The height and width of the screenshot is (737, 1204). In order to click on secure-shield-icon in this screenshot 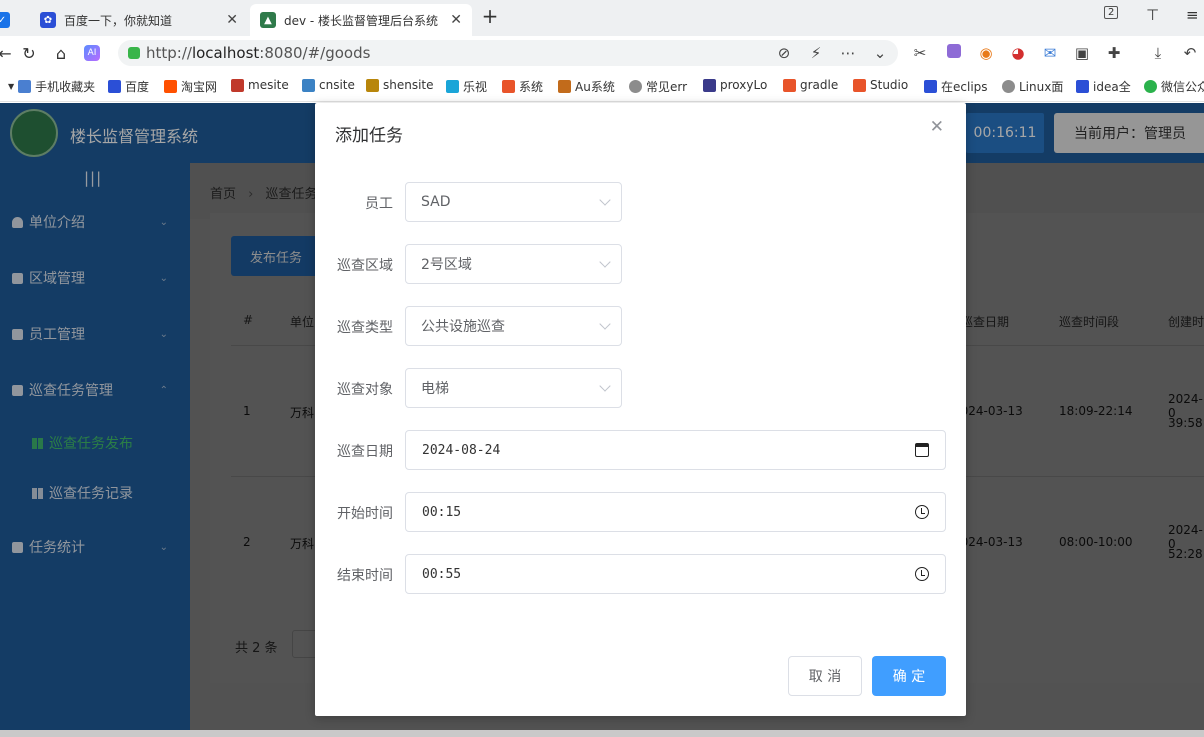, I will do `click(134, 53)`.